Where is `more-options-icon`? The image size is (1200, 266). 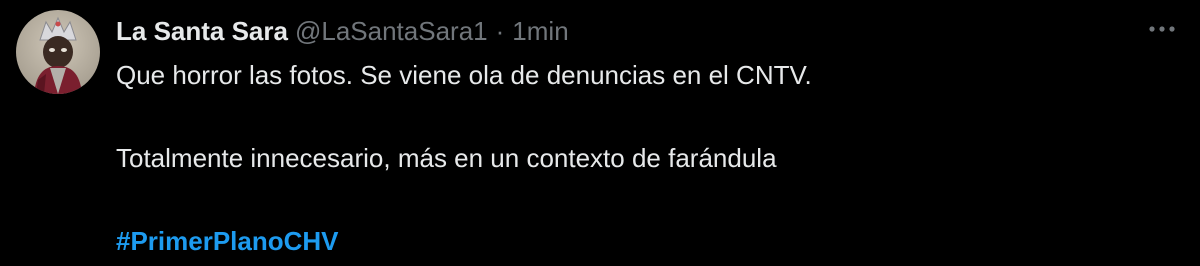 more-options-icon is located at coordinates (1162, 29).